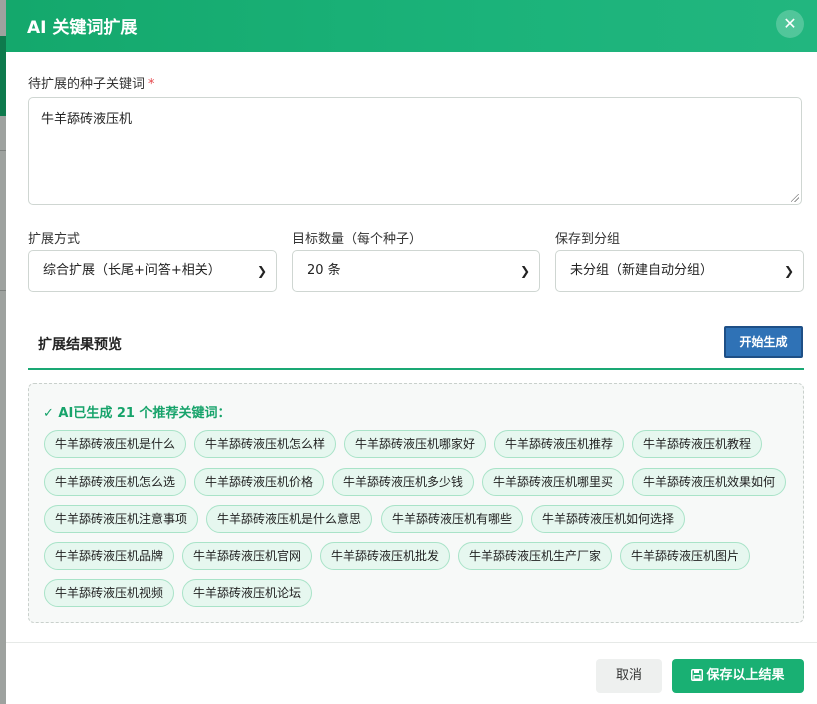  Describe the element at coordinates (80, 345) in the screenshot. I see `preview-title: 扩展结果预览` at that location.